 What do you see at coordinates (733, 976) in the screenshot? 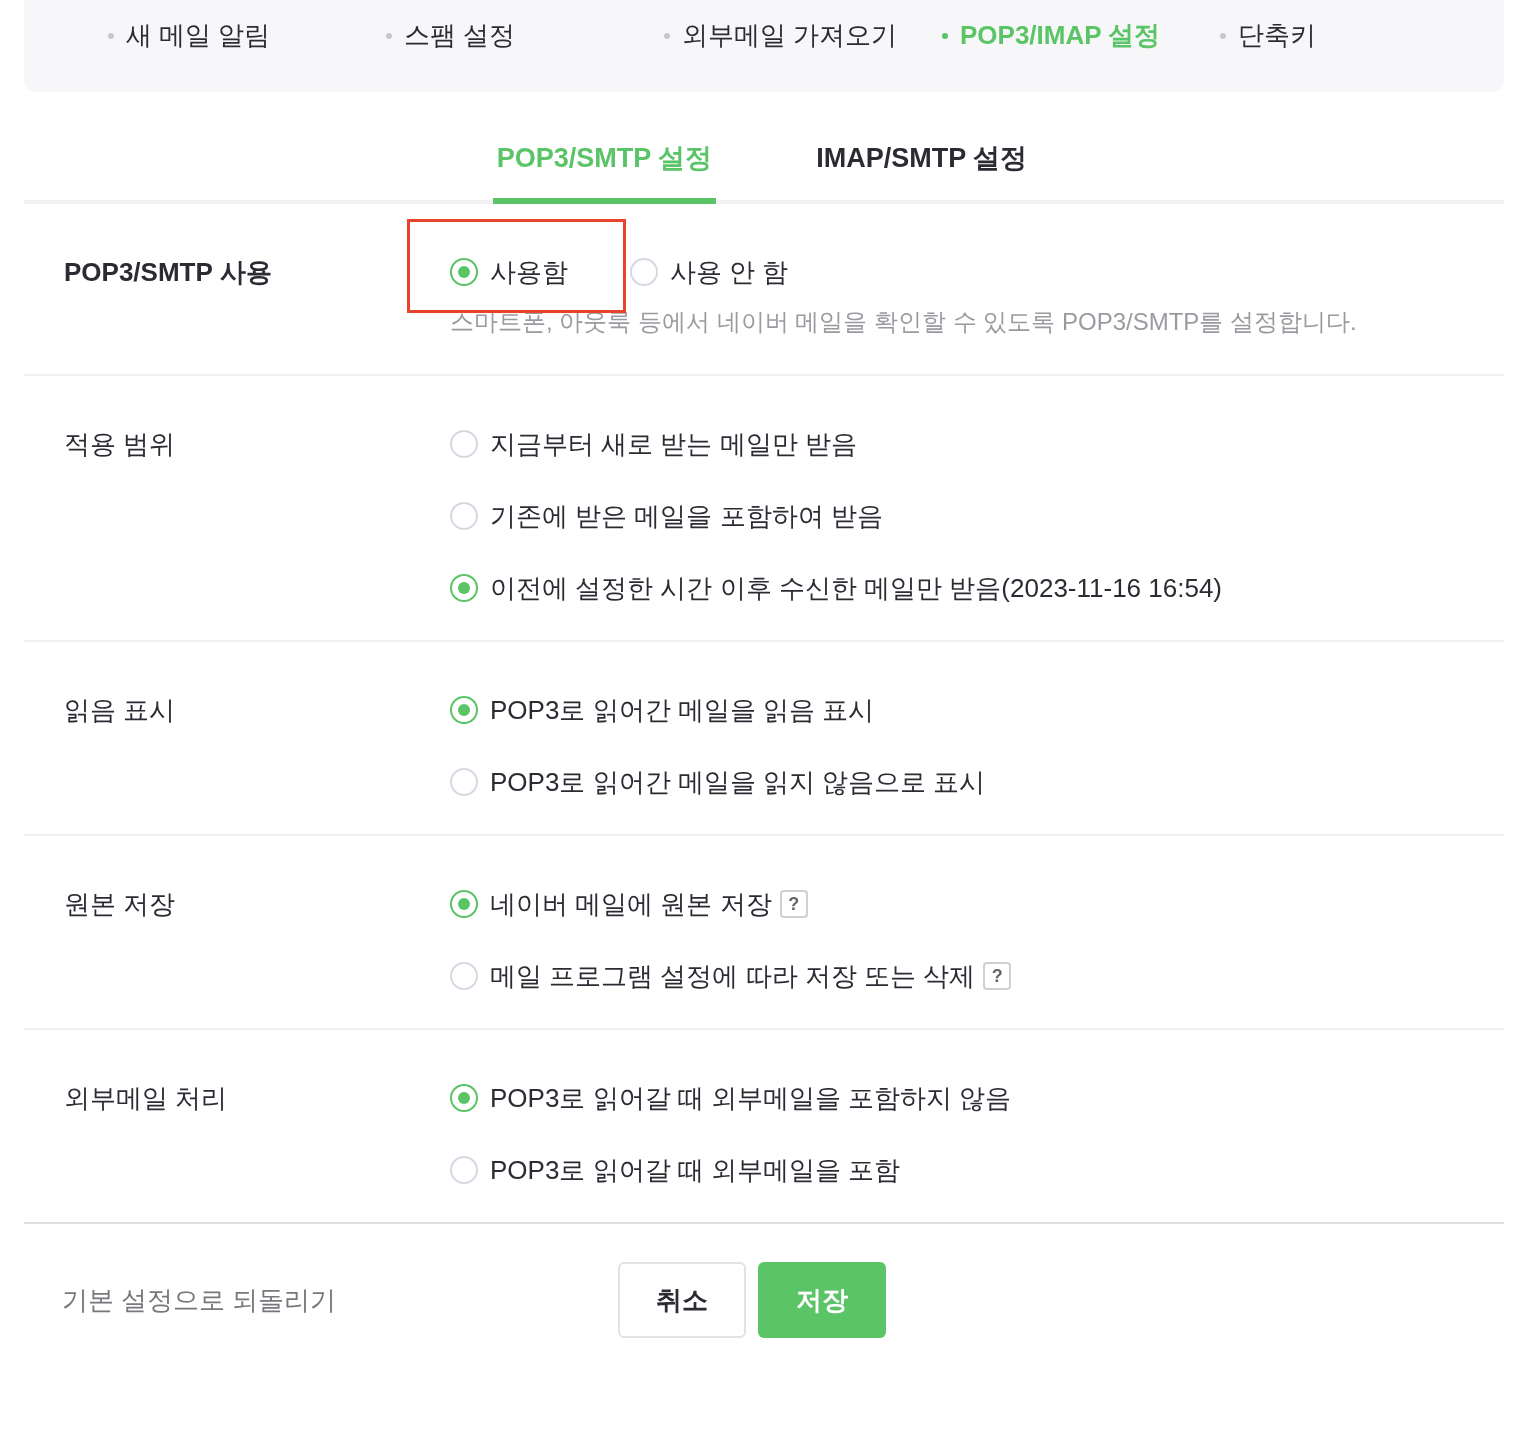
I see `option-label: 메일 프로그램 설정에 따라 저장 또는 삭제` at bounding box center [733, 976].